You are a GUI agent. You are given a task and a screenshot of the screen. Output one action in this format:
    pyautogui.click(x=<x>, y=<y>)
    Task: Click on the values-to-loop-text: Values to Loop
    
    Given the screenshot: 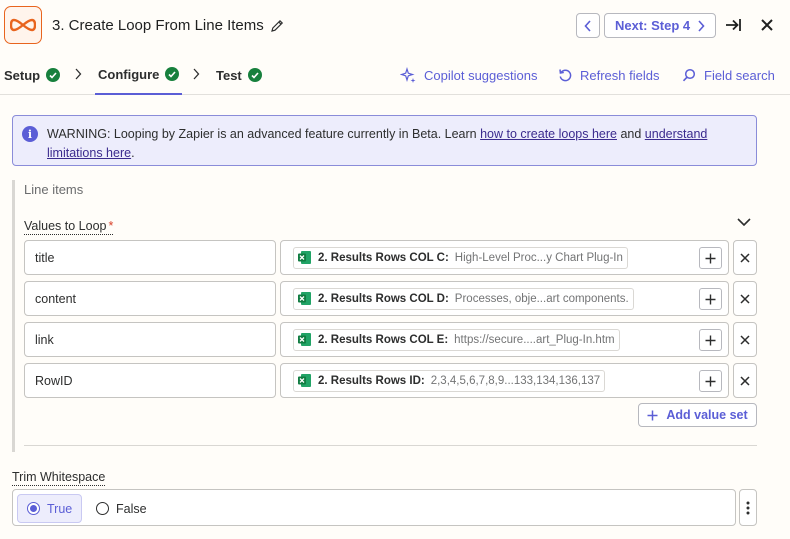 What is the action you would take?
    pyautogui.click(x=65, y=226)
    